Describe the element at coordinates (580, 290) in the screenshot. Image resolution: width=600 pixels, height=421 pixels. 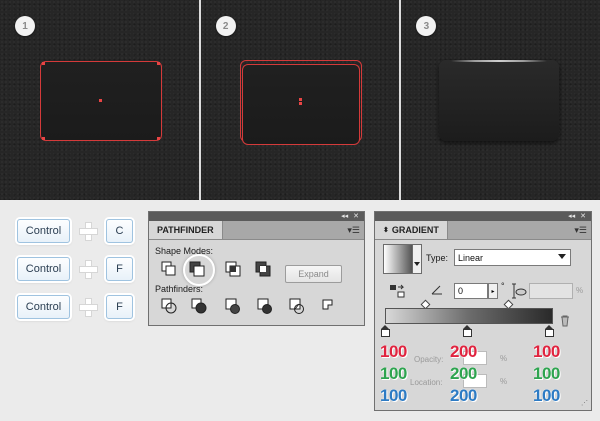
I see `aspect-percent: %` at that location.